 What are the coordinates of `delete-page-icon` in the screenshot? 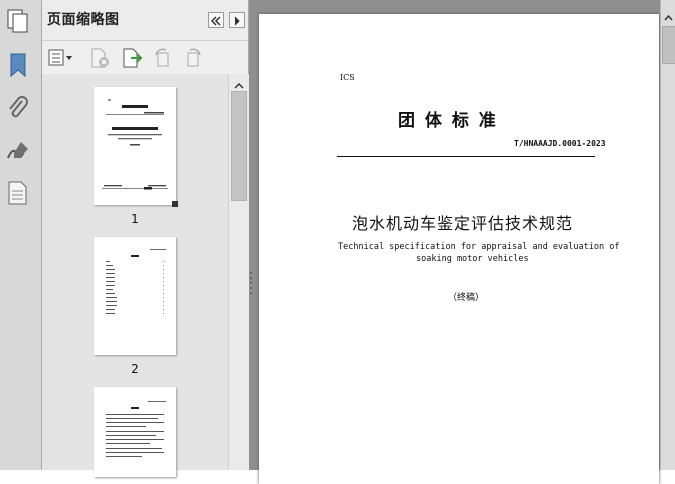 It's located at (100, 58).